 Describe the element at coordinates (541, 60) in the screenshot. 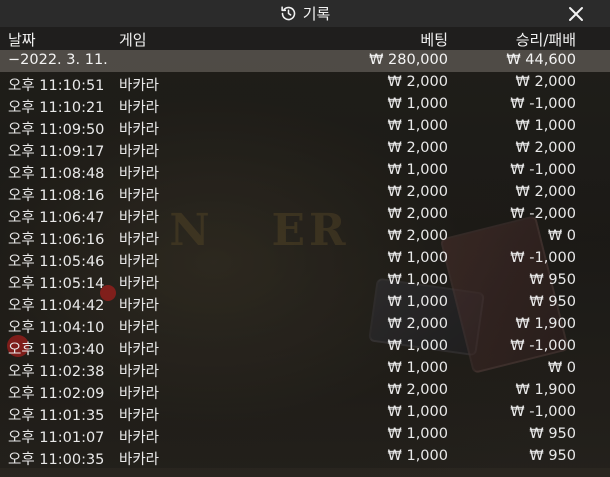

I see `date-group-win-total: ₩ 44,600` at that location.